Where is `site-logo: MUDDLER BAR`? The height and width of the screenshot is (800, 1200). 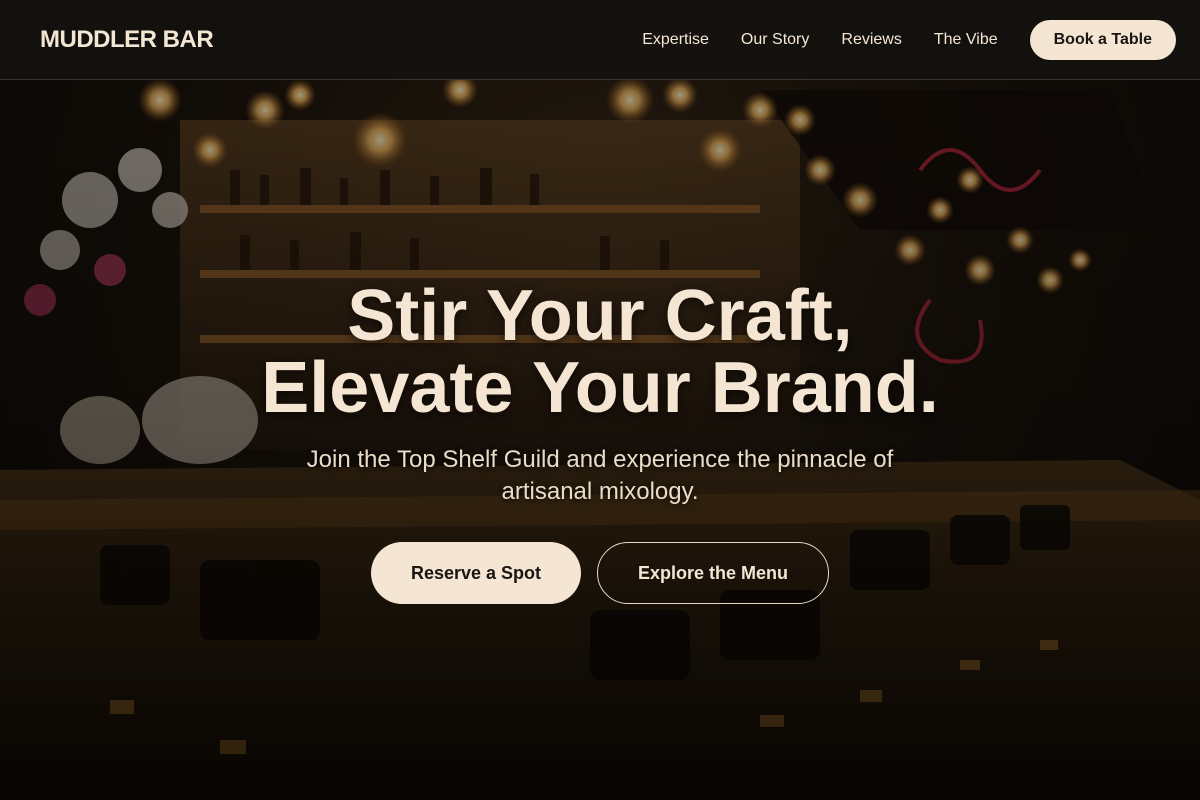
site-logo: MUDDLER BAR is located at coordinates (127, 40).